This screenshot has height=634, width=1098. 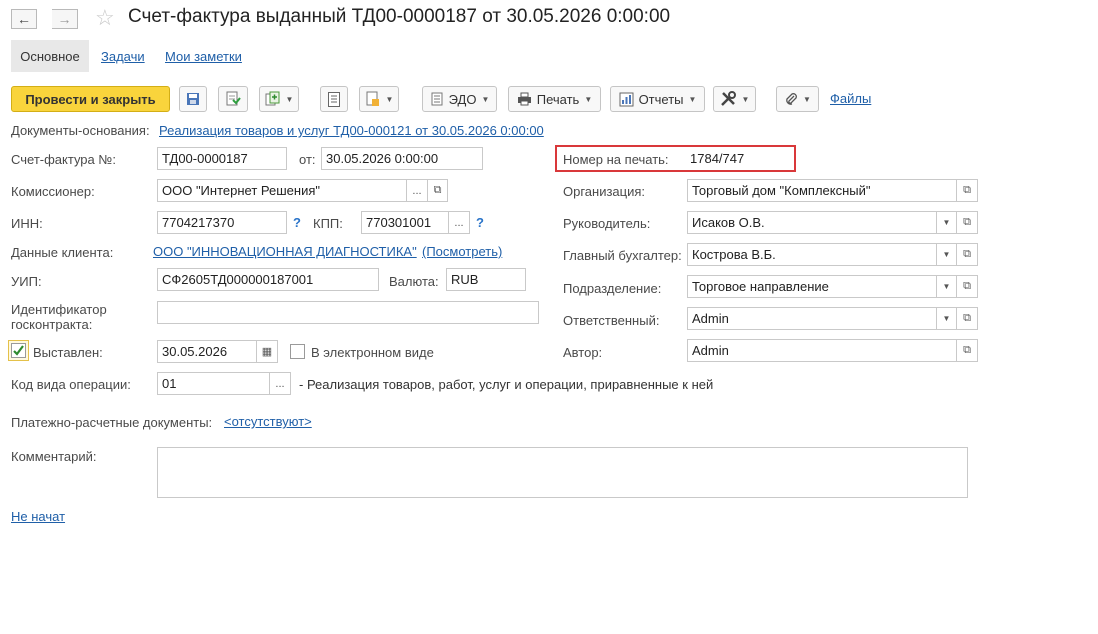 What do you see at coordinates (812, 222) in the screenshot?
I see `head-field: Исаков О.В.` at bounding box center [812, 222].